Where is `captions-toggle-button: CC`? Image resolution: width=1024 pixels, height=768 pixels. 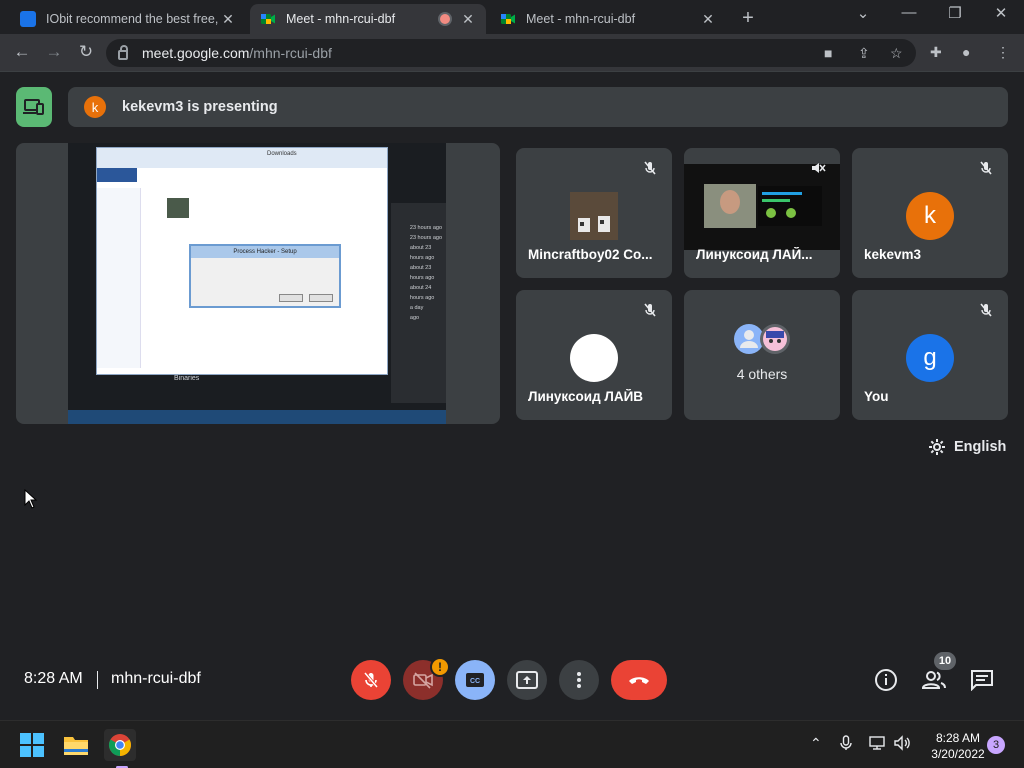
captions-toggle-button: CC is located at coordinates (475, 680).